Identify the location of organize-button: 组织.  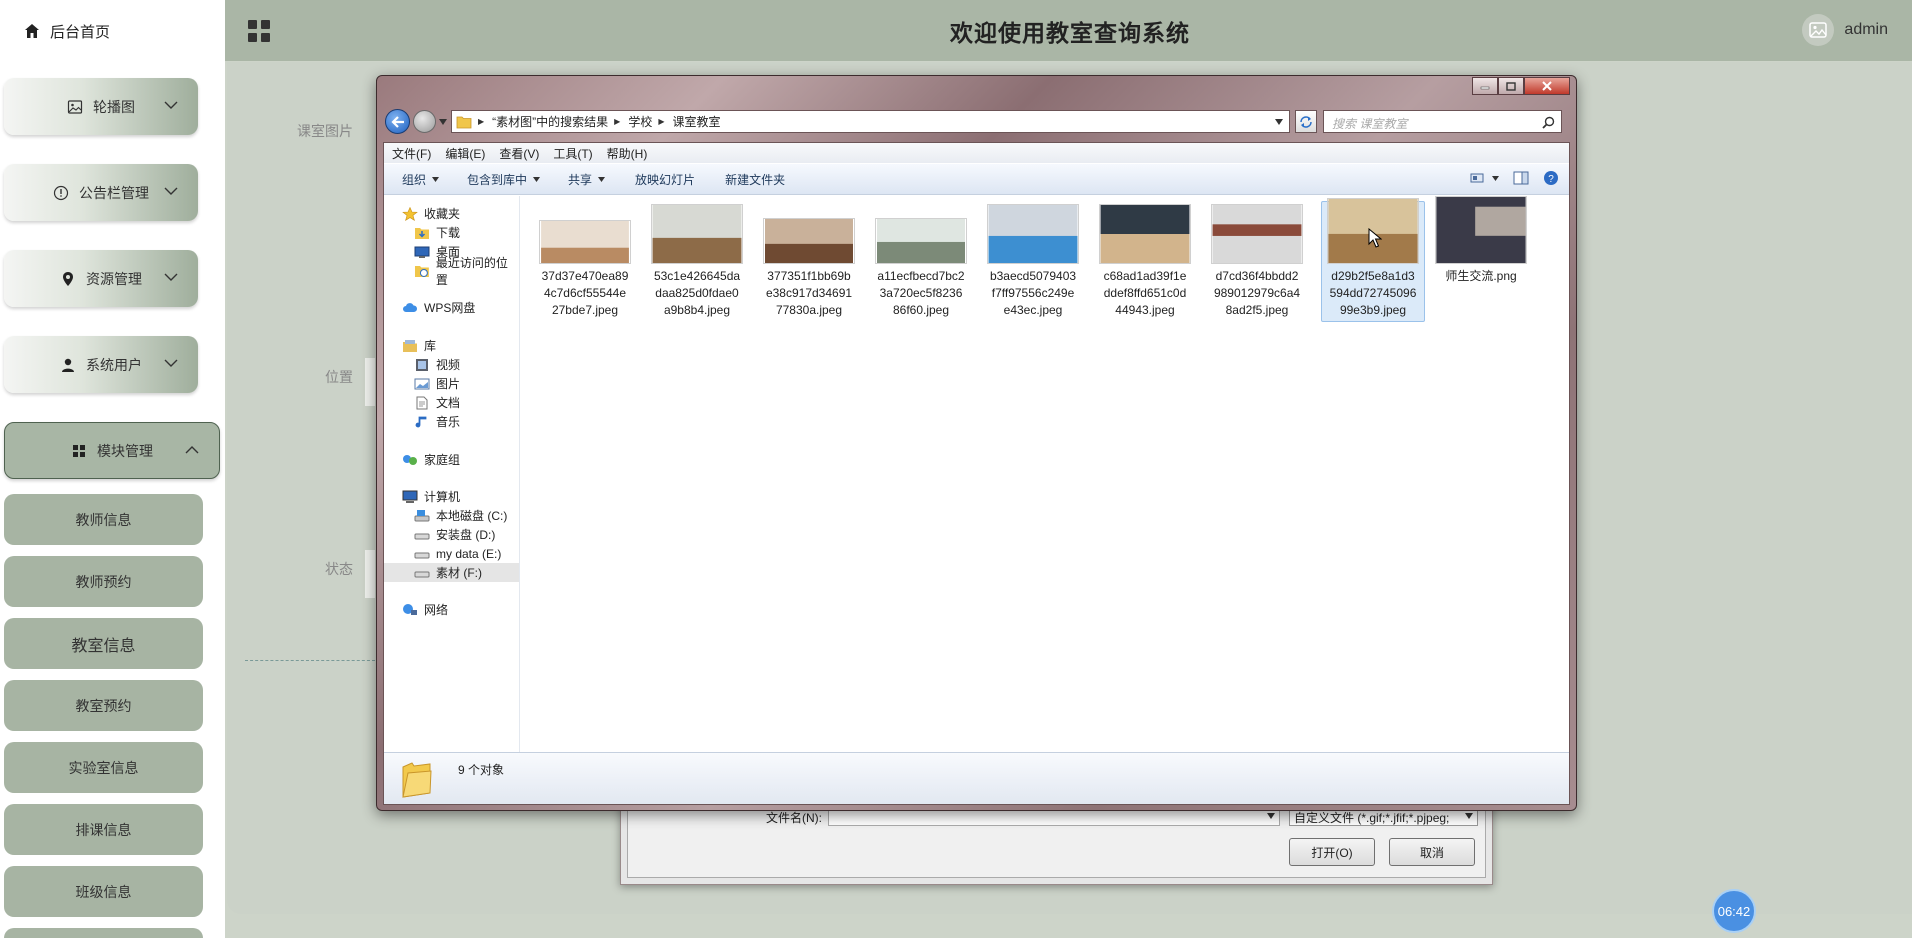
(421, 179).